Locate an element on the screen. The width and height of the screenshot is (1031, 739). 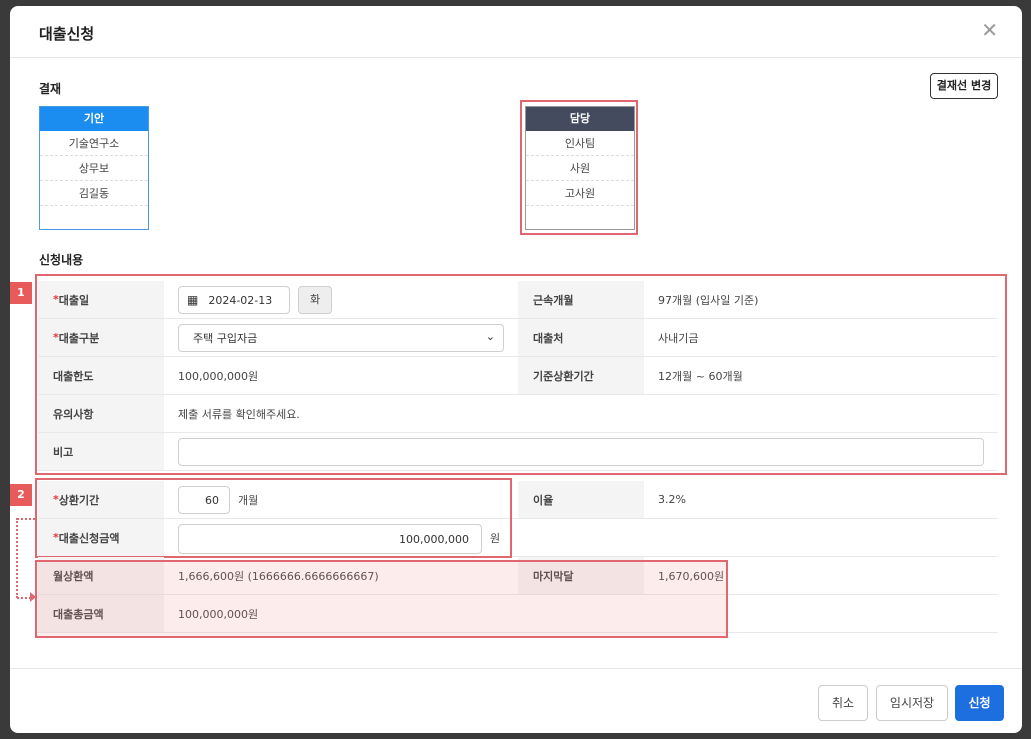
connector-vertical is located at coordinates (17, 558).